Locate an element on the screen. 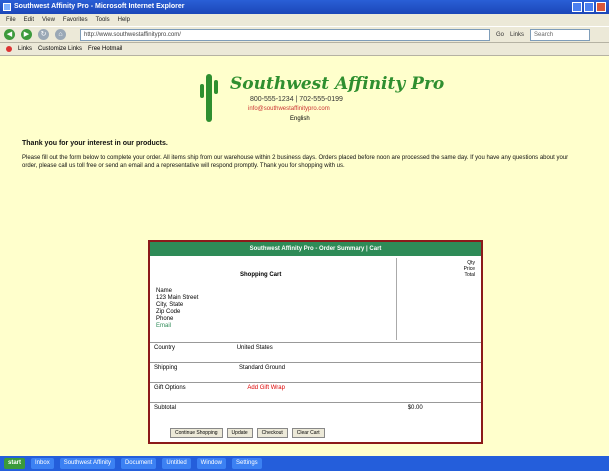 The width and height of the screenshot is (609, 471). row-label: Shipping is located at coordinates (166, 368).